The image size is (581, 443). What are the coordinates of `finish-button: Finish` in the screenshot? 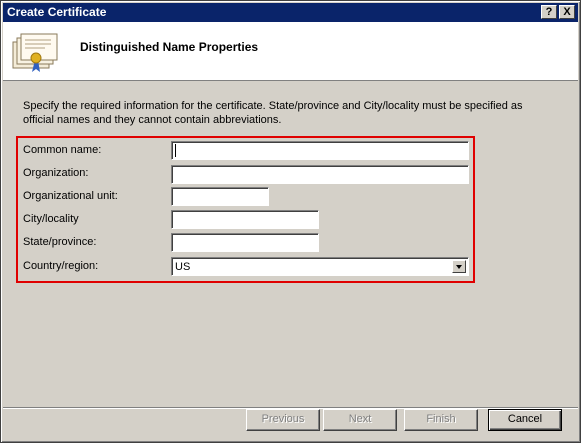 It's located at (441, 420).